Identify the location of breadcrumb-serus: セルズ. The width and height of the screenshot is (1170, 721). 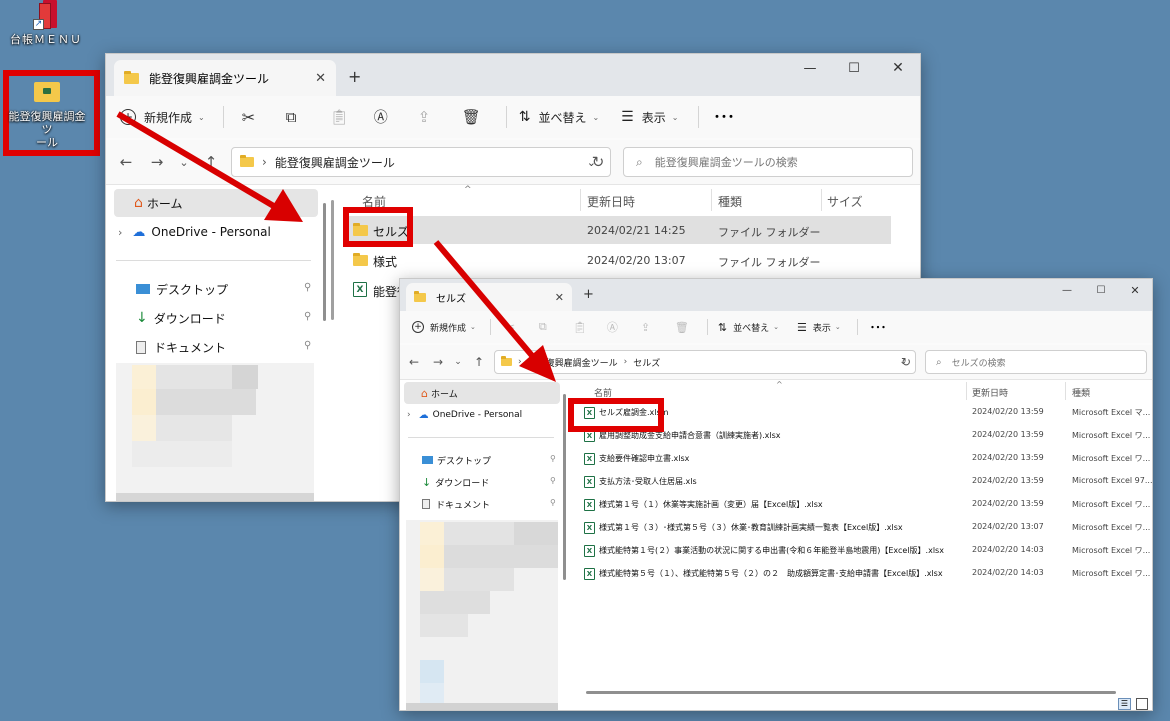
(646, 362).